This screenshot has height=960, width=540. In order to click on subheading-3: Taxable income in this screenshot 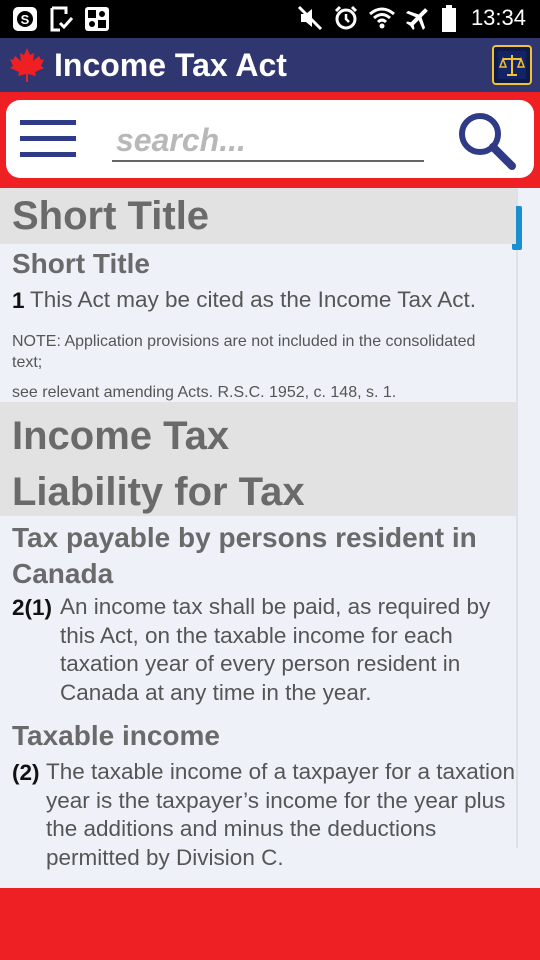, I will do `click(116, 735)`.